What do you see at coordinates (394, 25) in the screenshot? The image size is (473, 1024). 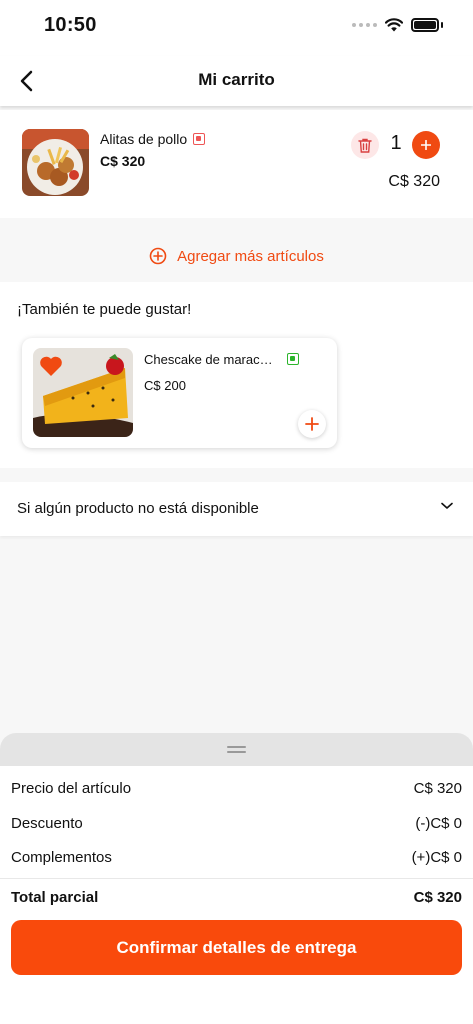 I see `wifi-icon` at bounding box center [394, 25].